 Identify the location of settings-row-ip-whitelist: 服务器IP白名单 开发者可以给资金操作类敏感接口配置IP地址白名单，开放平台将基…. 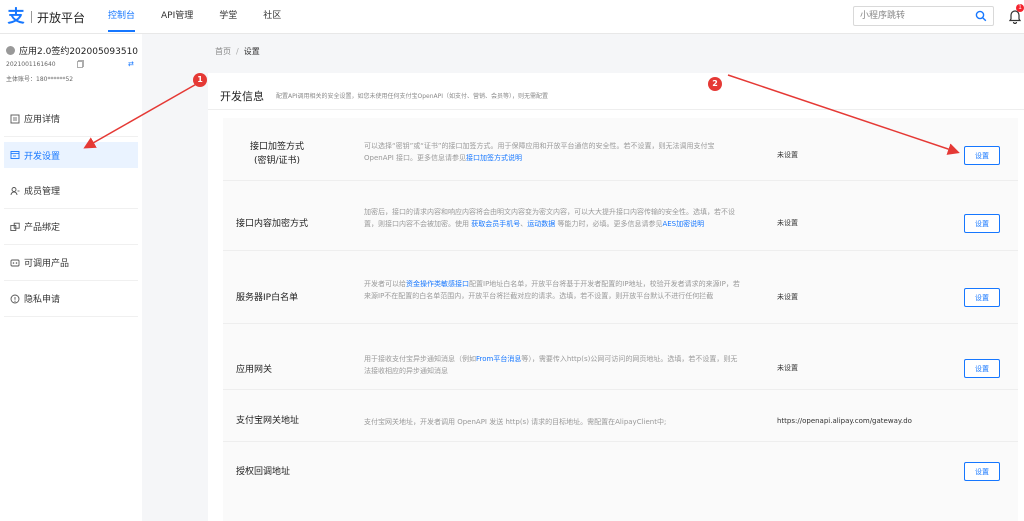
(620, 287).